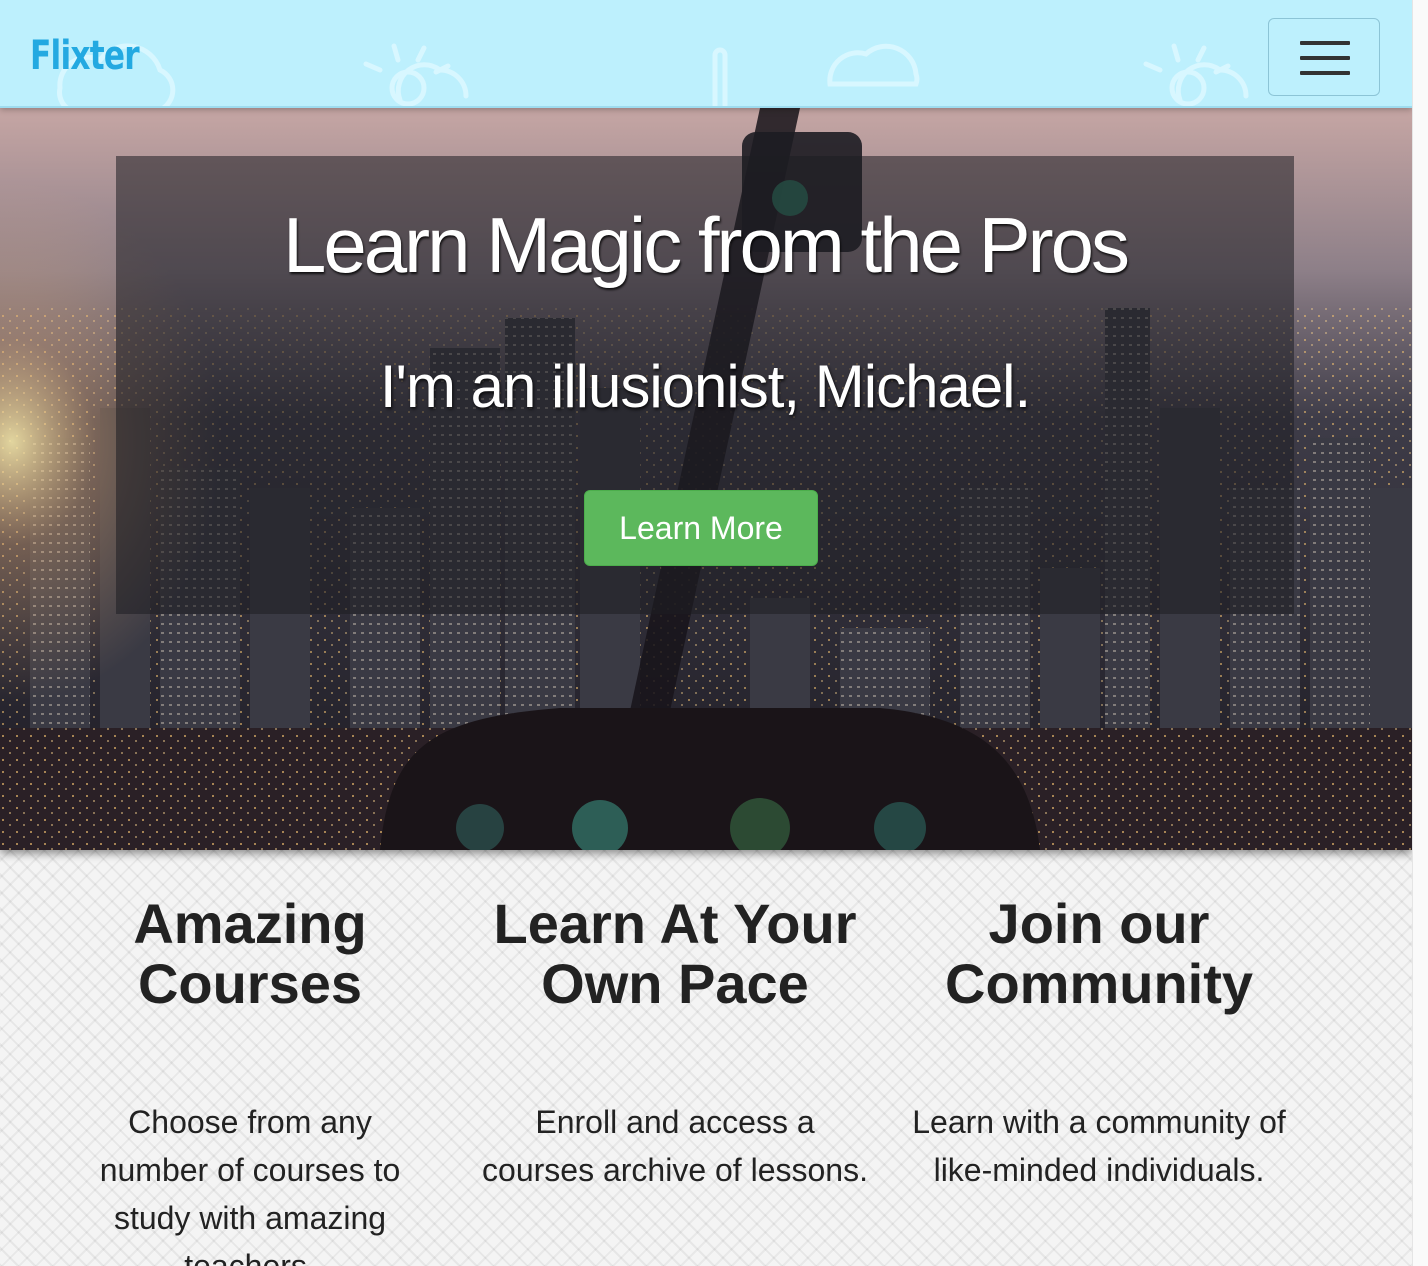 This screenshot has height=1266, width=1428. I want to click on hero-subtitle: I'm an illusionist, Michael., so click(705, 386).